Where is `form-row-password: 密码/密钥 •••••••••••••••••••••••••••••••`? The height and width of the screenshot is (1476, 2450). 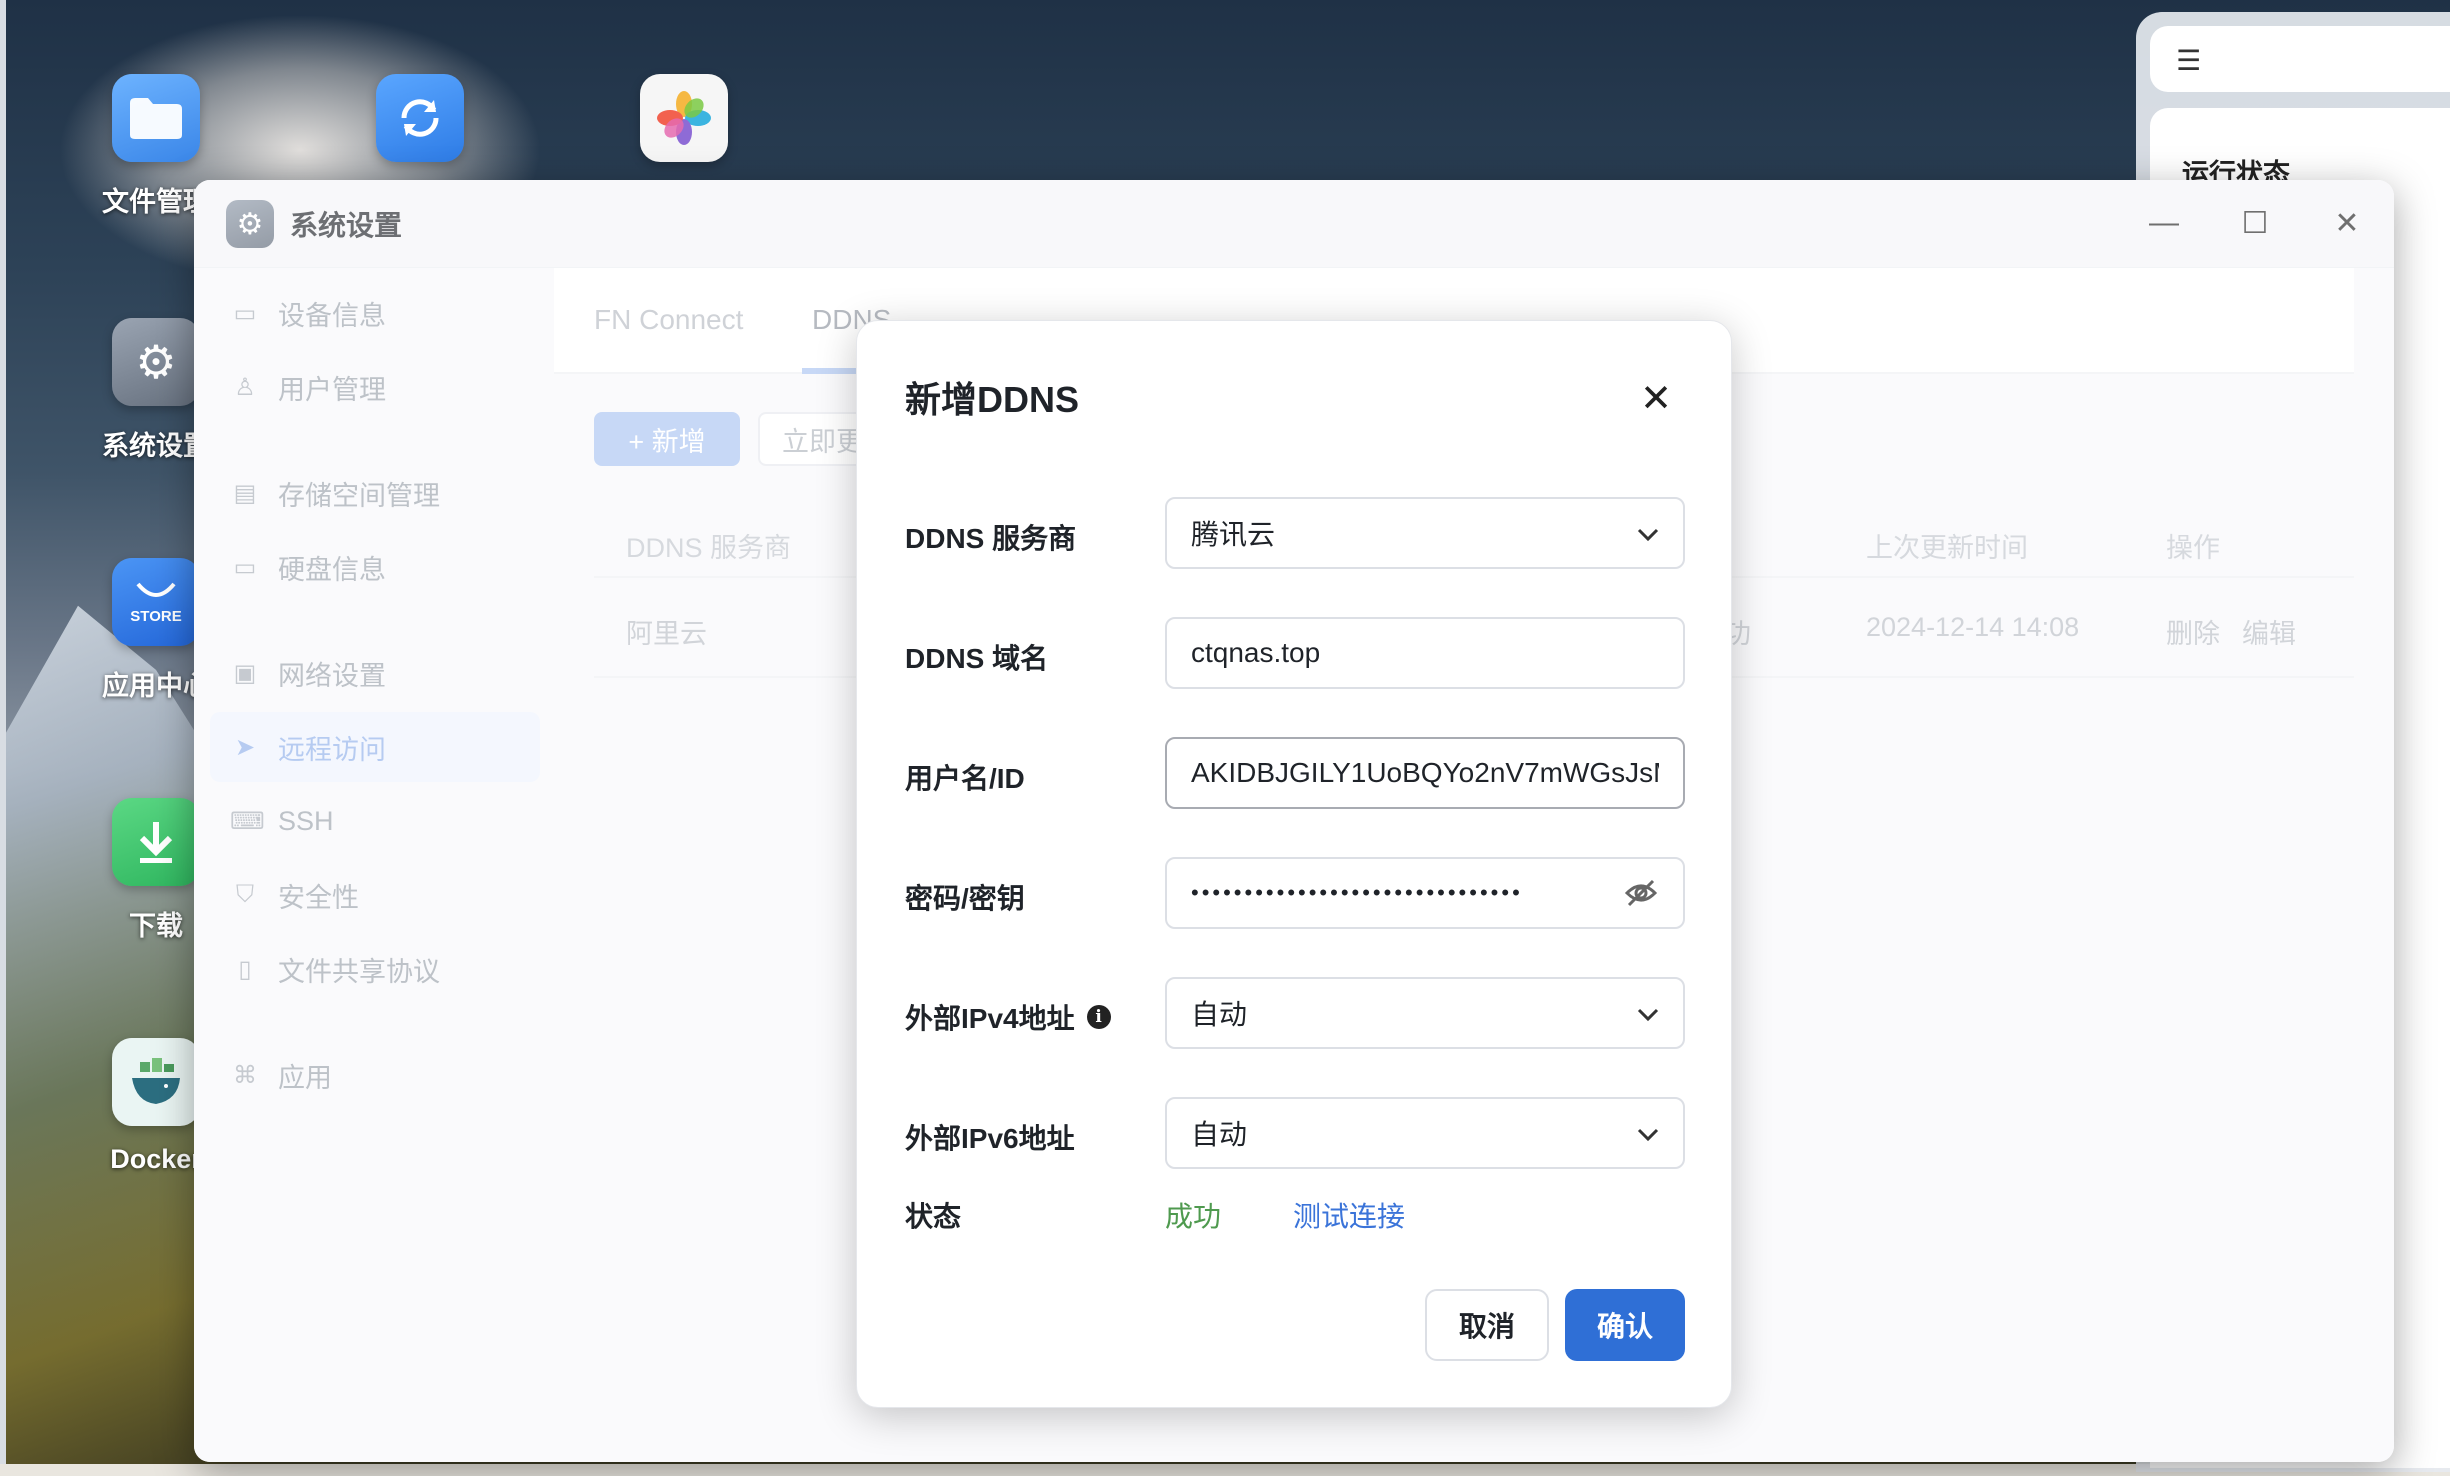
form-row-password: 密码/密钥 ••••••••••••••••••••••••••••••• is located at coordinates (1295, 893).